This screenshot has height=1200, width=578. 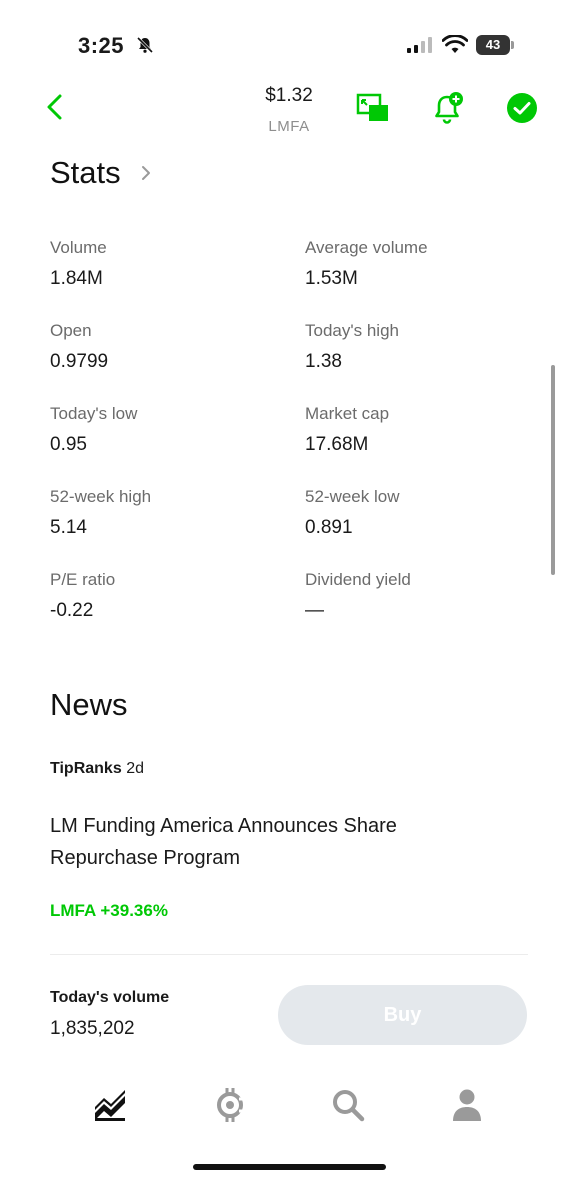 I want to click on status-time: 3:25, so click(x=101, y=45).